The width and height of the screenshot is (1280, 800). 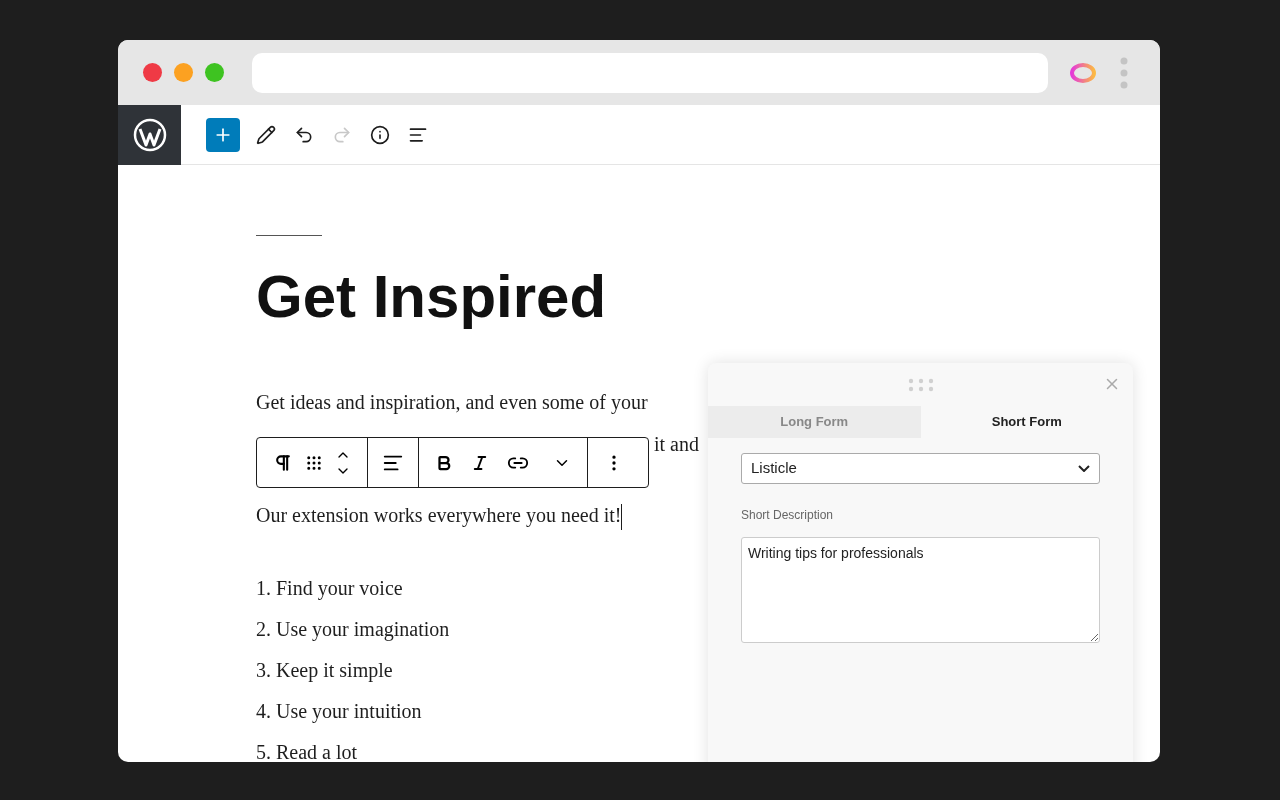 I want to click on add-block-button, so click(x=223, y=134).